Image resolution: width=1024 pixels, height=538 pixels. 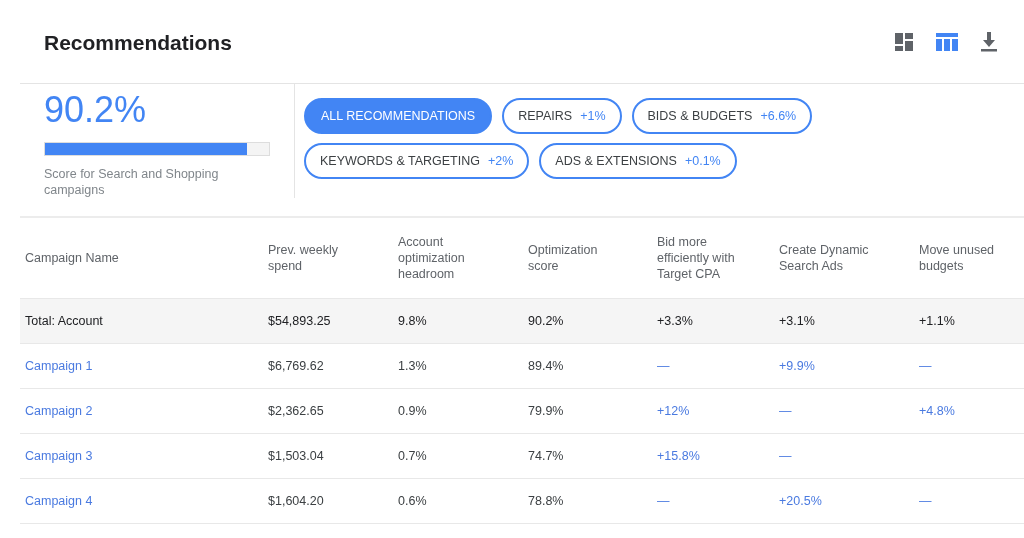 I want to click on page-title: Recommendations, so click(x=138, y=42).